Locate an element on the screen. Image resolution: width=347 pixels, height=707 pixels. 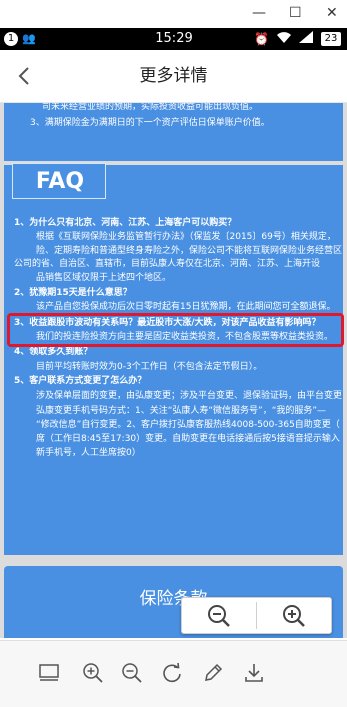
faq-answer-line: 涉及保单层面的变更，由弘康变更；涉及平台变更、退保验证码，由平台变更 is located at coordinates (189, 396).